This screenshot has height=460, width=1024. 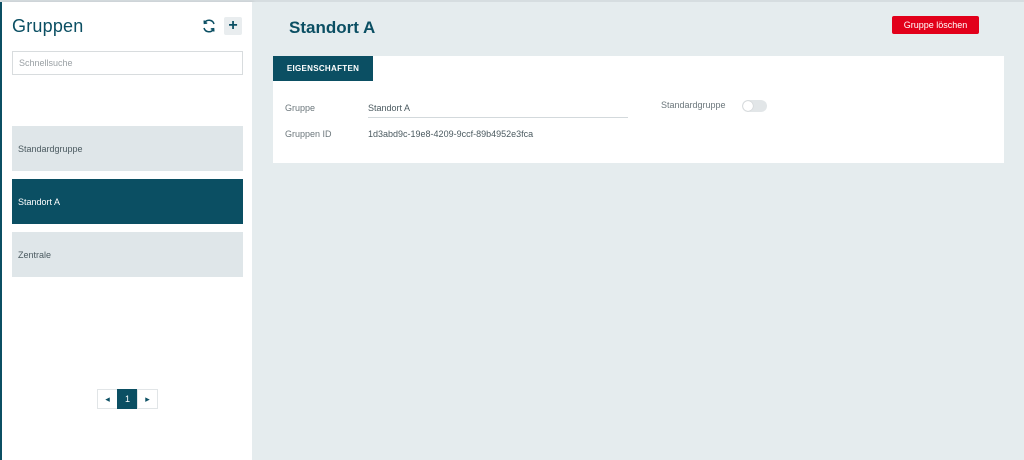 I want to click on group-item-standardgruppe: Standardgruppe, so click(x=127, y=148).